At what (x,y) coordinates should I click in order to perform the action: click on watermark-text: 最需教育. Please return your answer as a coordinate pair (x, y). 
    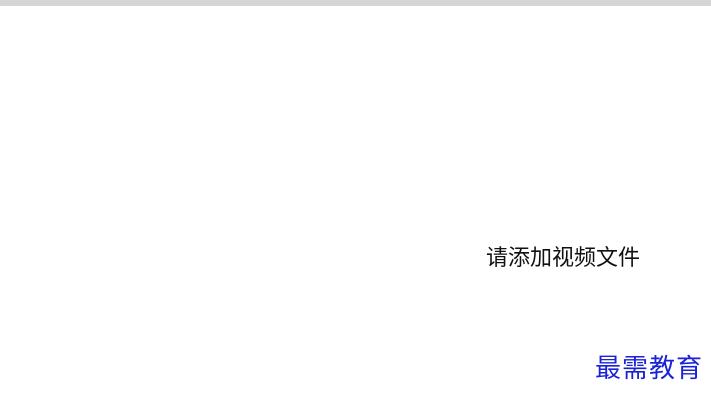
    Looking at the image, I should click on (648, 369).